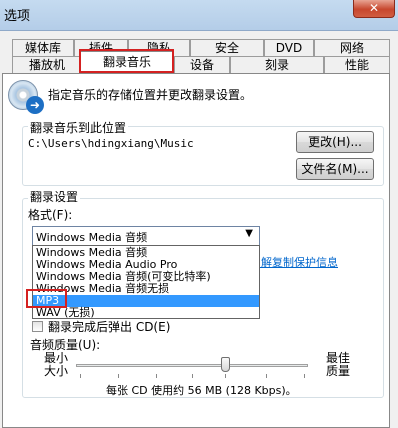 Image resolution: width=398 pixels, height=428 pixels. I want to click on format-select: Windows Media 音频 ▼, so click(146, 236).